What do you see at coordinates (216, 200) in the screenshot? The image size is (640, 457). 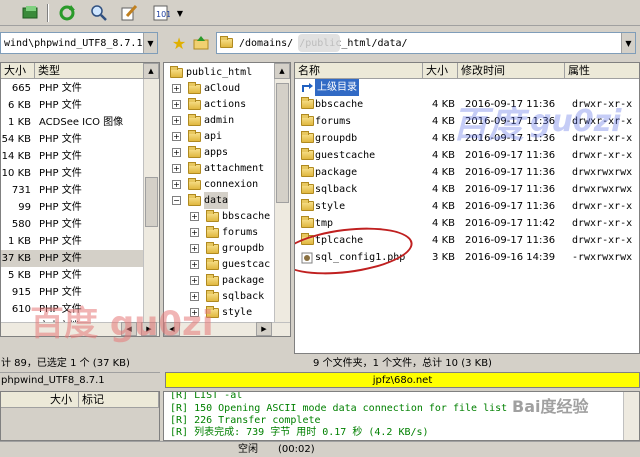 I see `tree-item-label: data` at bounding box center [216, 200].